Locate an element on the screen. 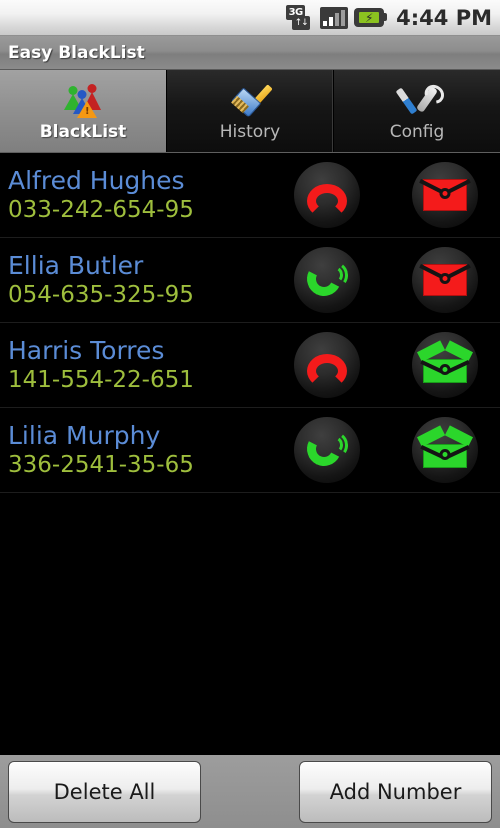 The height and width of the screenshot is (828, 500). contact-text-block: Ellia Butler 054-635-325-95 is located at coordinates (147, 279).